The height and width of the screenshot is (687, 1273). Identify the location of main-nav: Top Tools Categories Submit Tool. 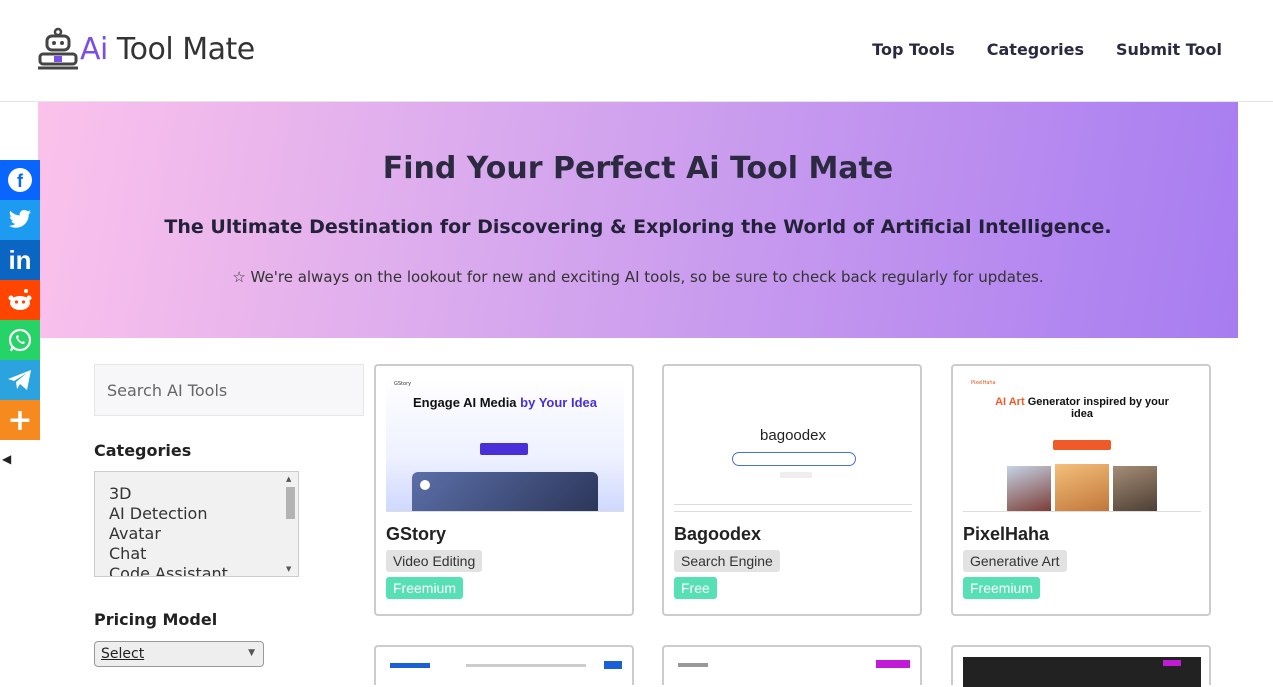
(1047, 49).